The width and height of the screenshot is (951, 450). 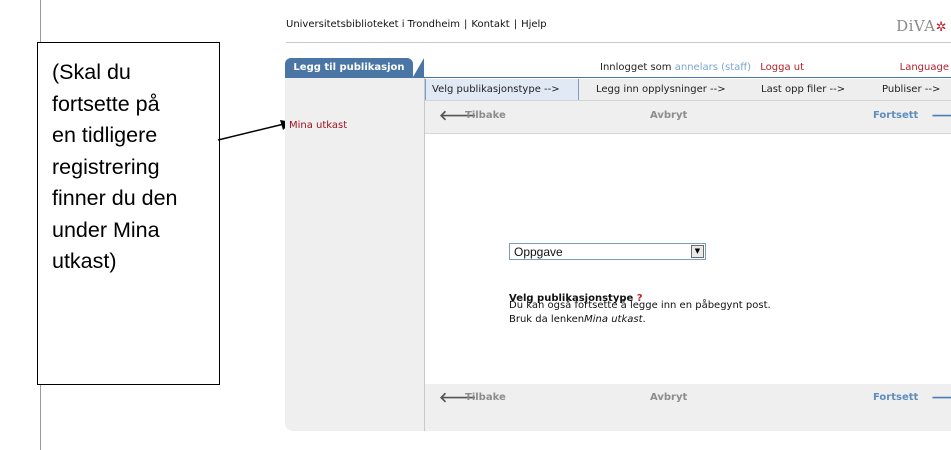 I want to click on diva-star-icon: ✲, so click(x=941, y=27).